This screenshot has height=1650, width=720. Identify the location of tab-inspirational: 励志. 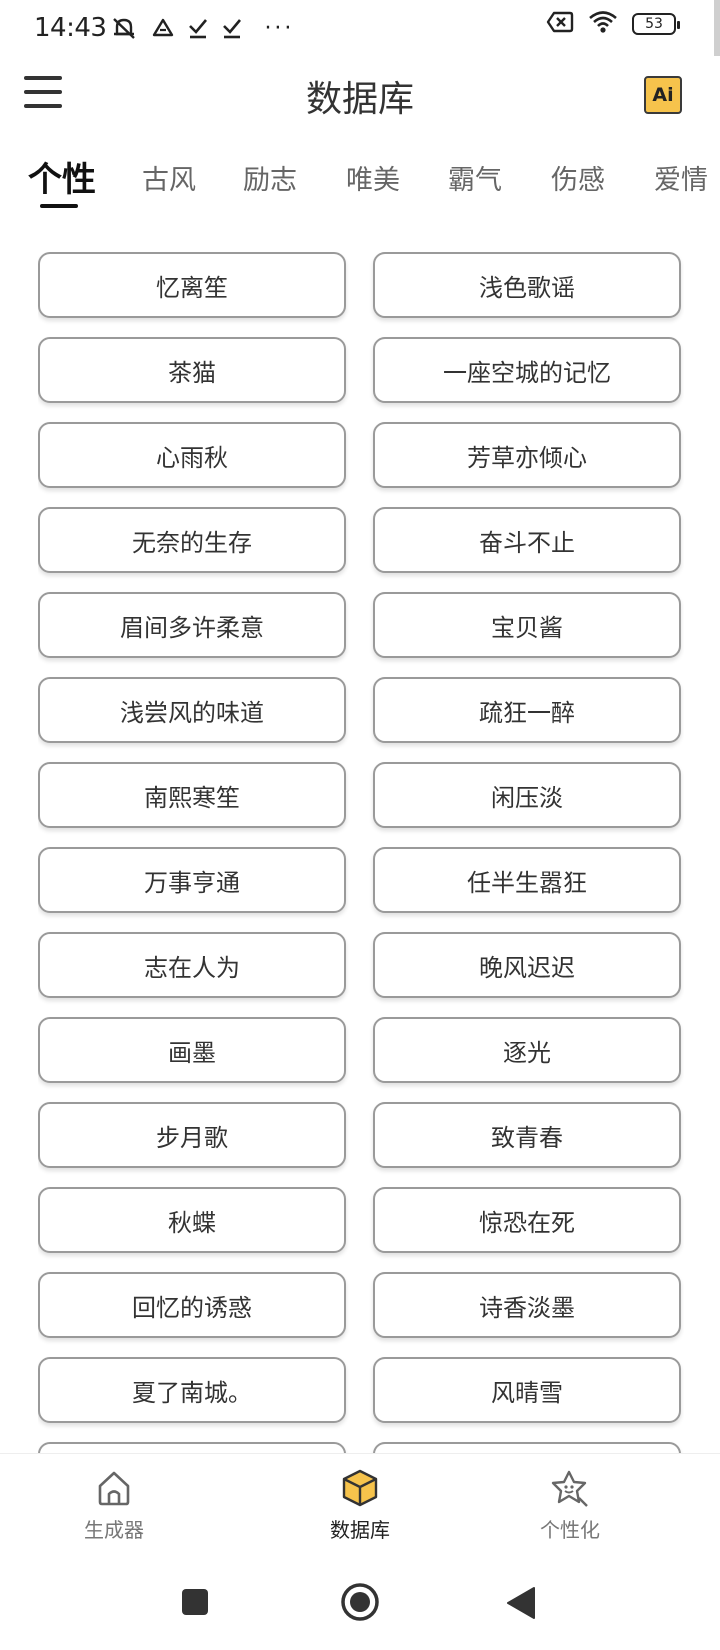
(270, 177).